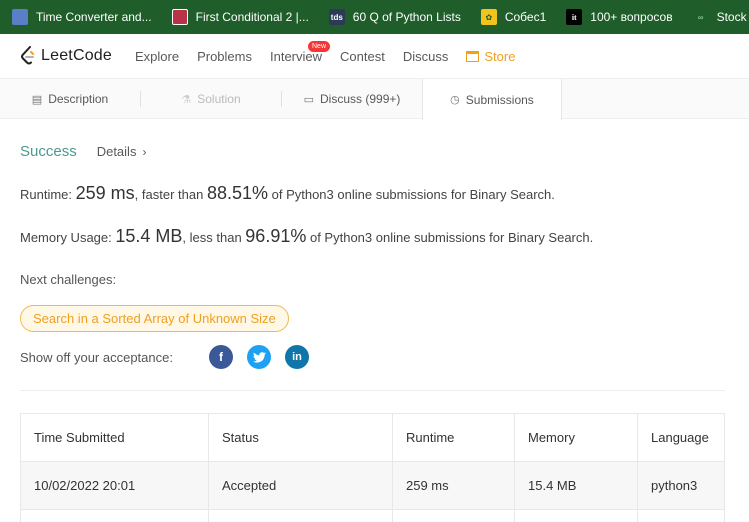 The image size is (749, 522). What do you see at coordinates (453, 437) in the screenshot?
I see `col-runtime: Runtime` at bounding box center [453, 437].